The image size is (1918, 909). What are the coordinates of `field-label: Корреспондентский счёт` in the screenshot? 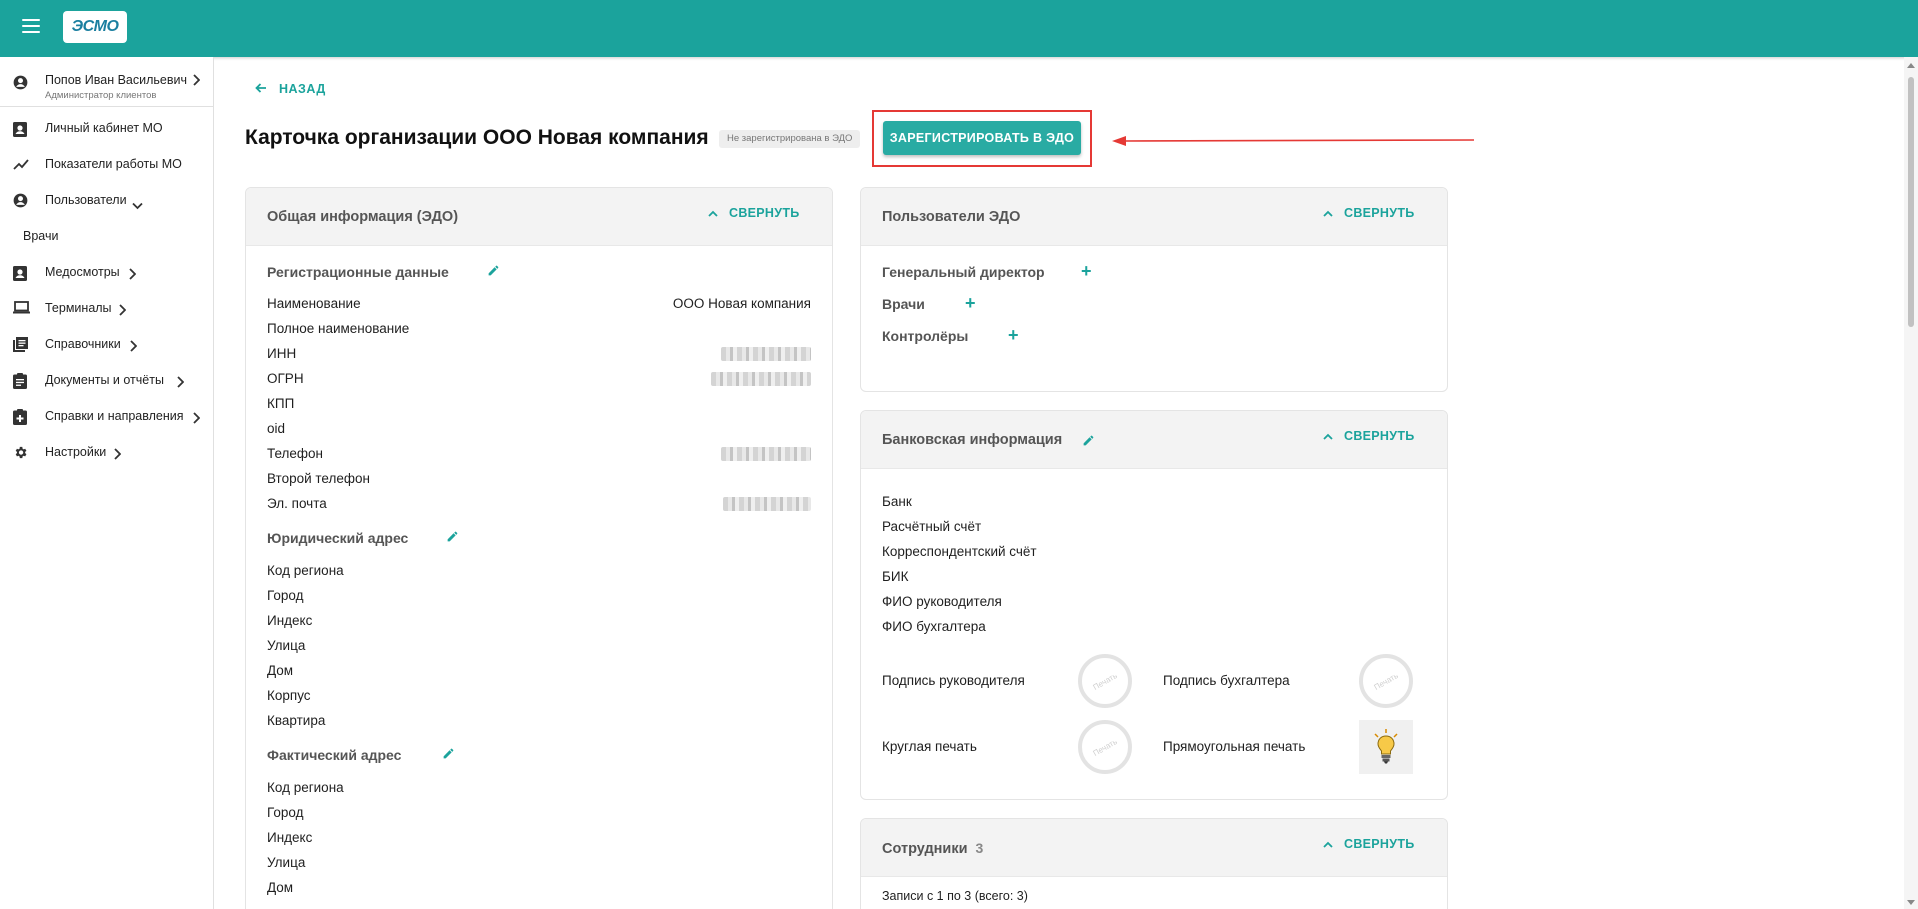 It's located at (959, 551).